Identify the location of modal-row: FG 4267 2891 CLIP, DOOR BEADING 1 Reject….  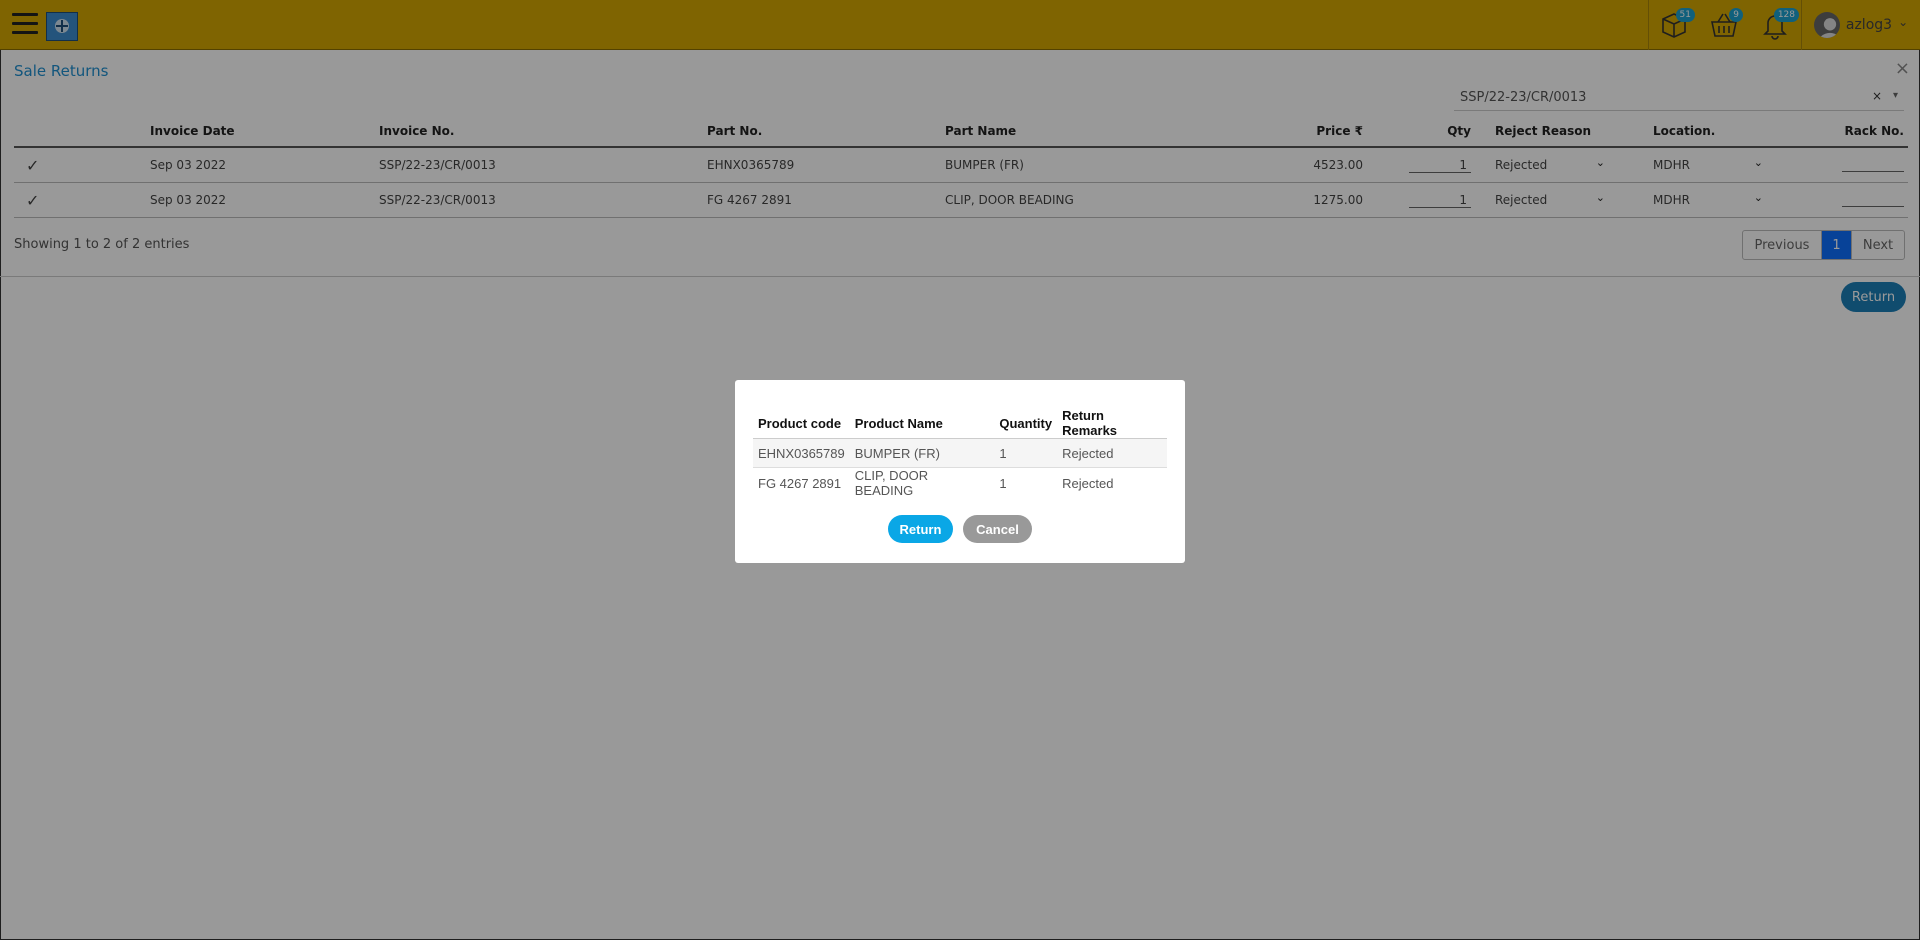
(960, 483).